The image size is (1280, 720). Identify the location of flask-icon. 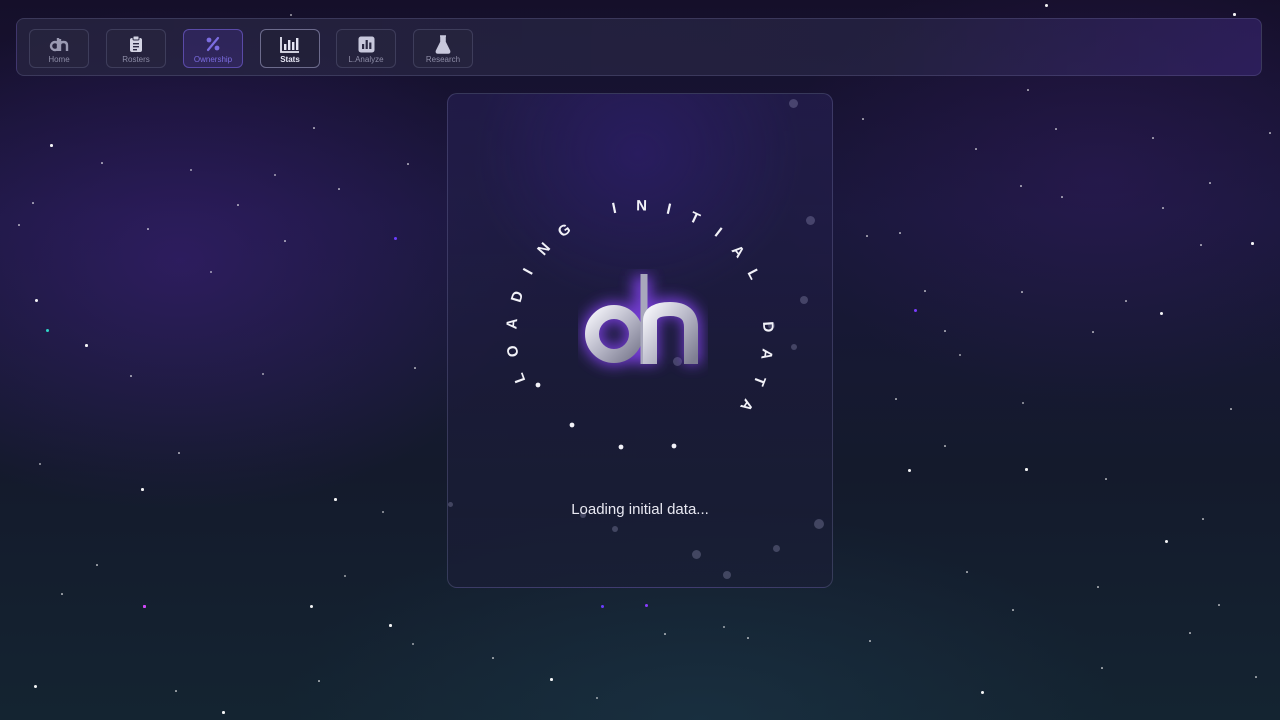
(443, 44).